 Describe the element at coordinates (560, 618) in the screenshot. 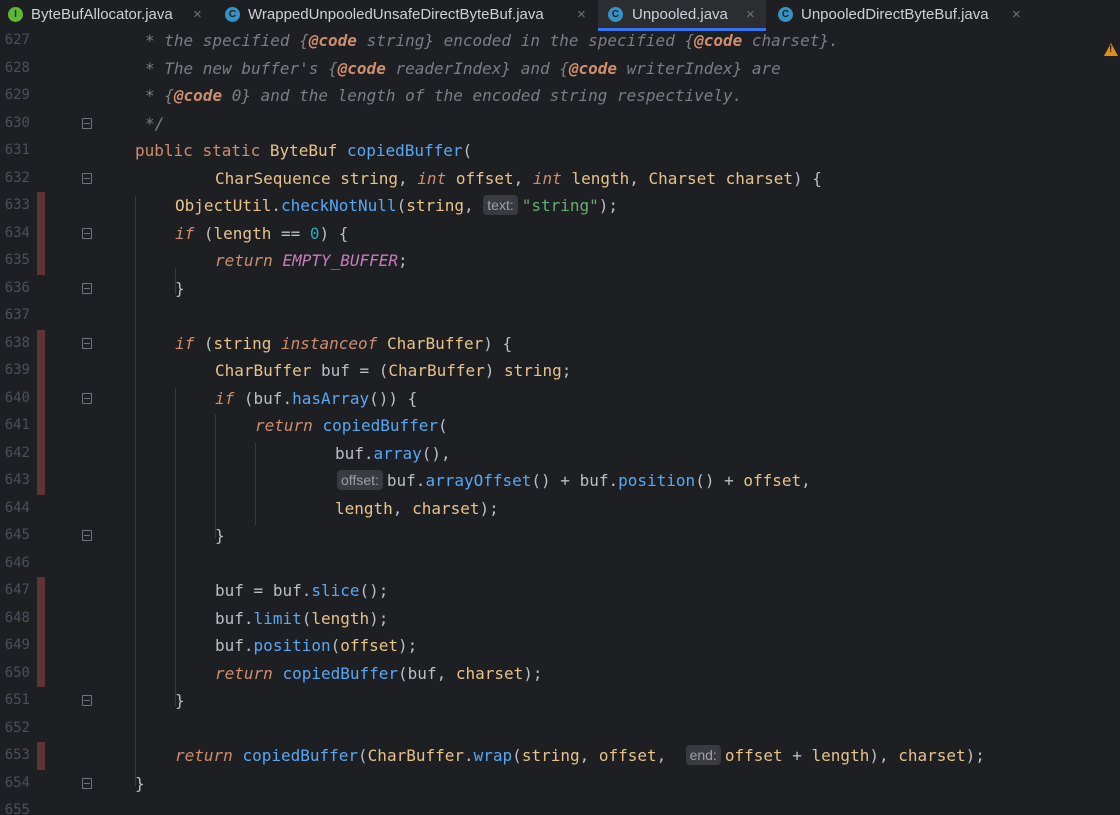

I see `code-line: 648 buf.limit(length);` at that location.